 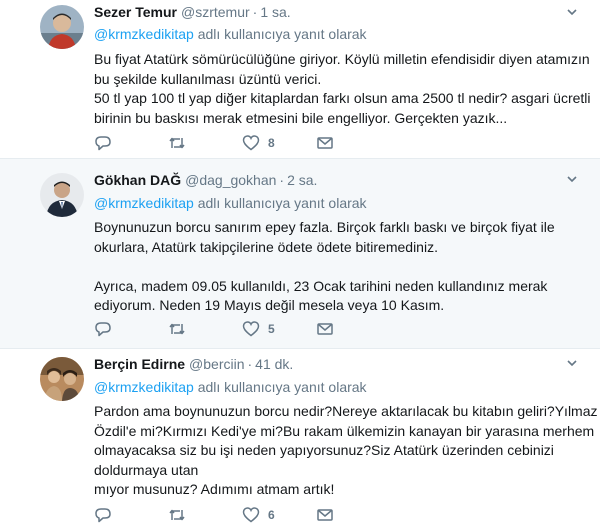 What do you see at coordinates (135, 12) in the screenshot?
I see `user-name: Sezer Temur` at bounding box center [135, 12].